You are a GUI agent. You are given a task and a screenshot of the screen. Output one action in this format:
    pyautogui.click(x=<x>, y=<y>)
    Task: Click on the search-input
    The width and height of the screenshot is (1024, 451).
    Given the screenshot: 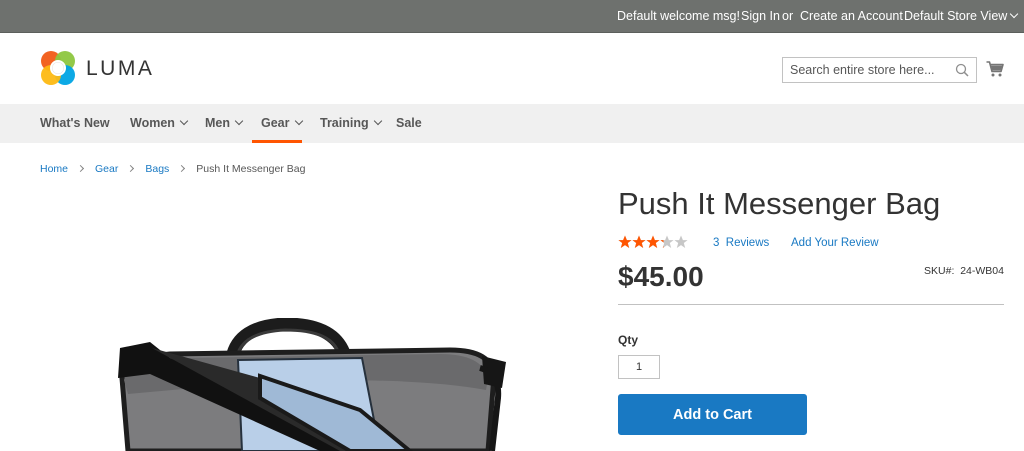 What is the action you would take?
    pyautogui.click(x=868, y=70)
    